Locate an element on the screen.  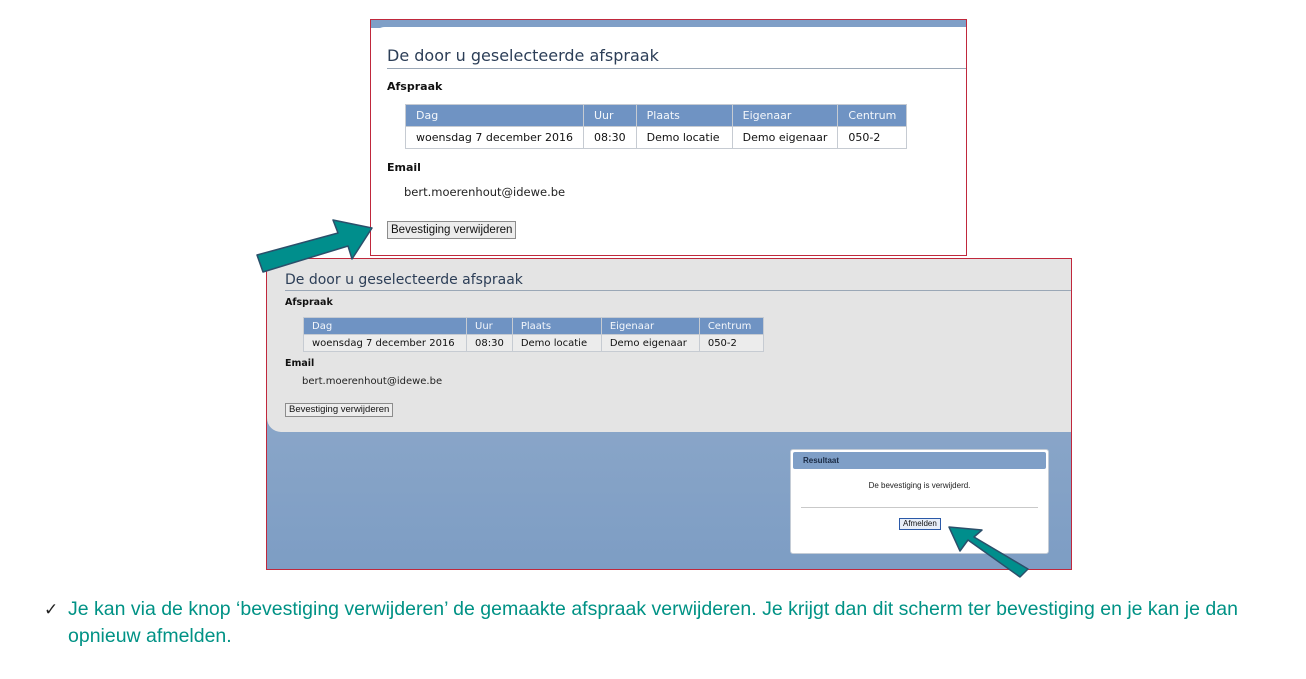
check-icon: ✓ is located at coordinates (51, 609).